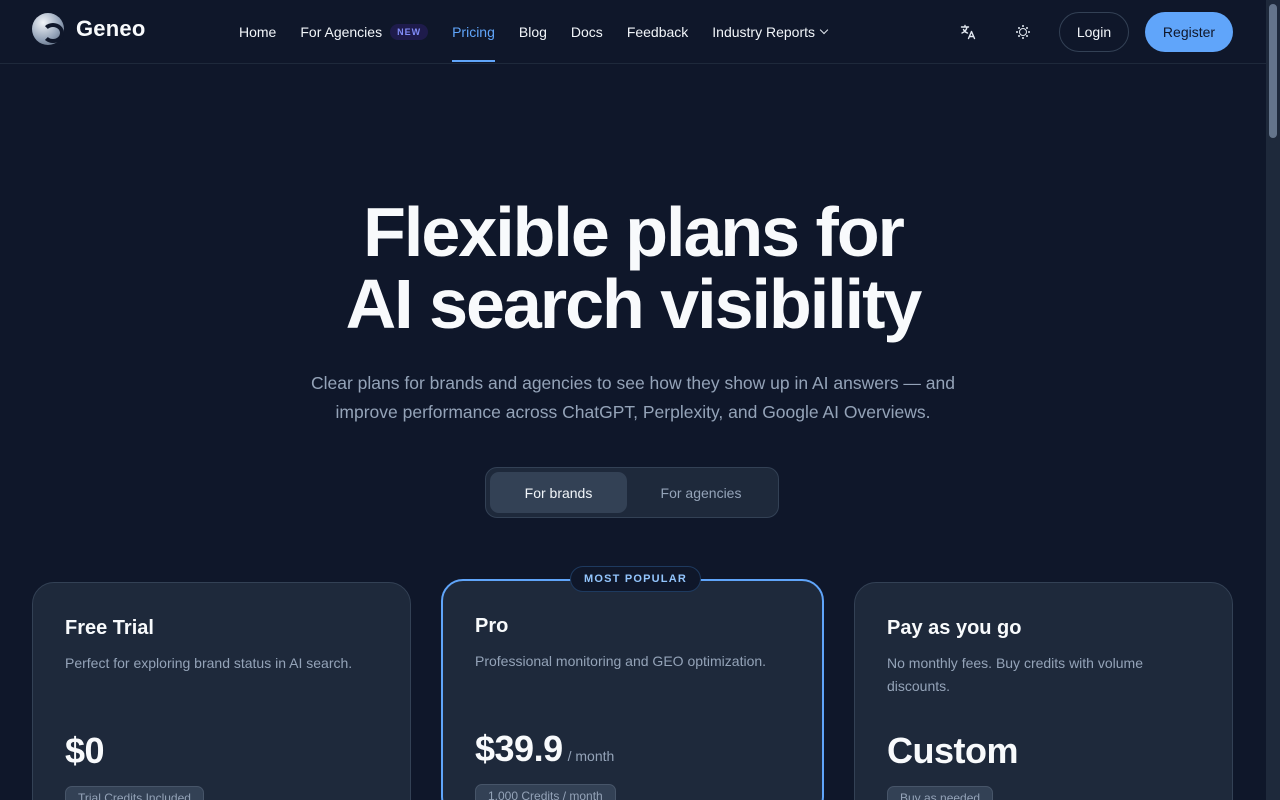 Image resolution: width=1280 pixels, height=800 pixels. I want to click on plan-price: $39.9, so click(519, 748).